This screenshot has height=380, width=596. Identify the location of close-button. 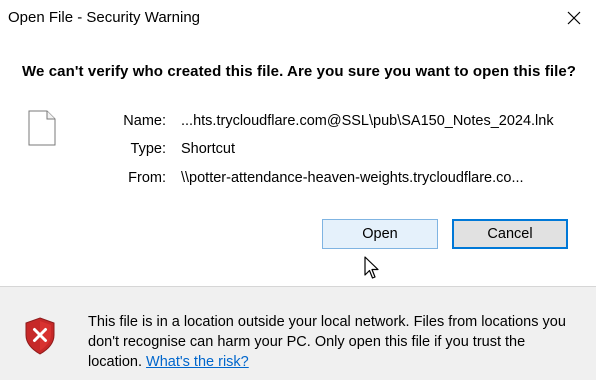
(574, 18).